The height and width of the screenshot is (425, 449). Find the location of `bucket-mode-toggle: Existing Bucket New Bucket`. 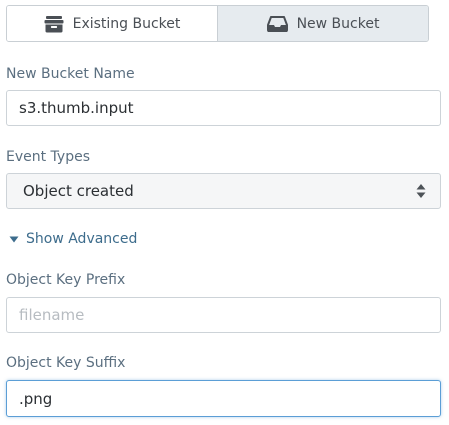

bucket-mode-toggle: Existing Bucket New Bucket is located at coordinates (217, 23).